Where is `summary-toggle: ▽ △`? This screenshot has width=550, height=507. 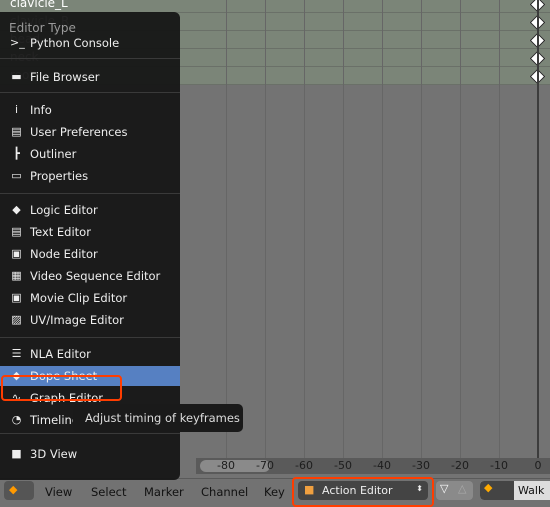 summary-toggle: ▽ △ is located at coordinates (454, 490).